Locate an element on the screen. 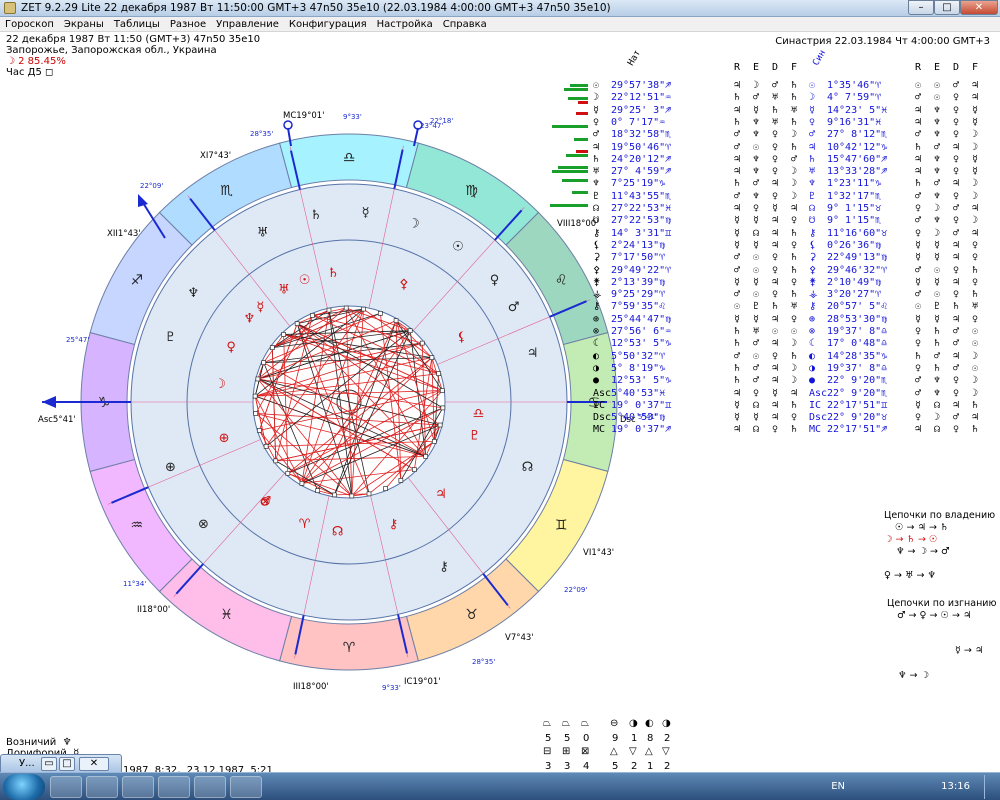 The width and height of the screenshot is (1000, 800). syn-f: ♄ is located at coordinates (975, 295).